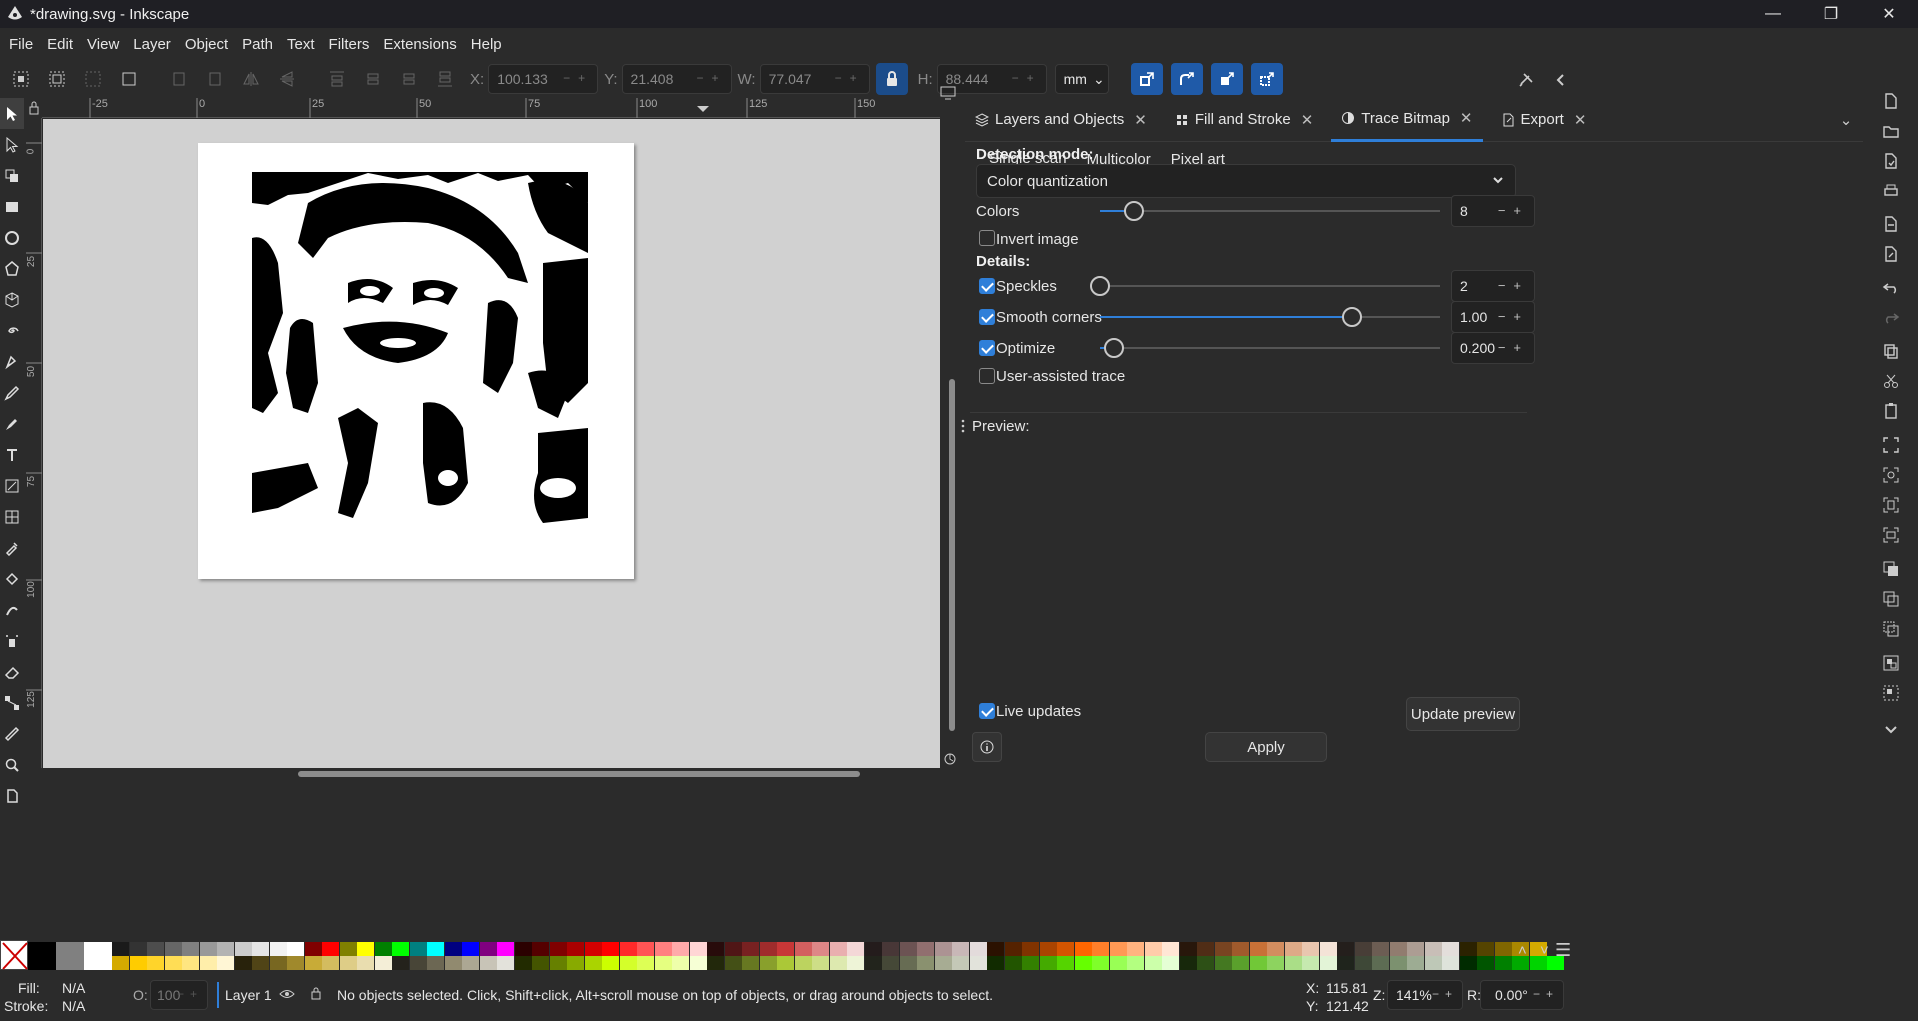 Image resolution: width=1918 pixels, height=1021 pixels. Describe the element at coordinates (987, 317) in the screenshot. I see `smooth-corners-checkbox` at that location.